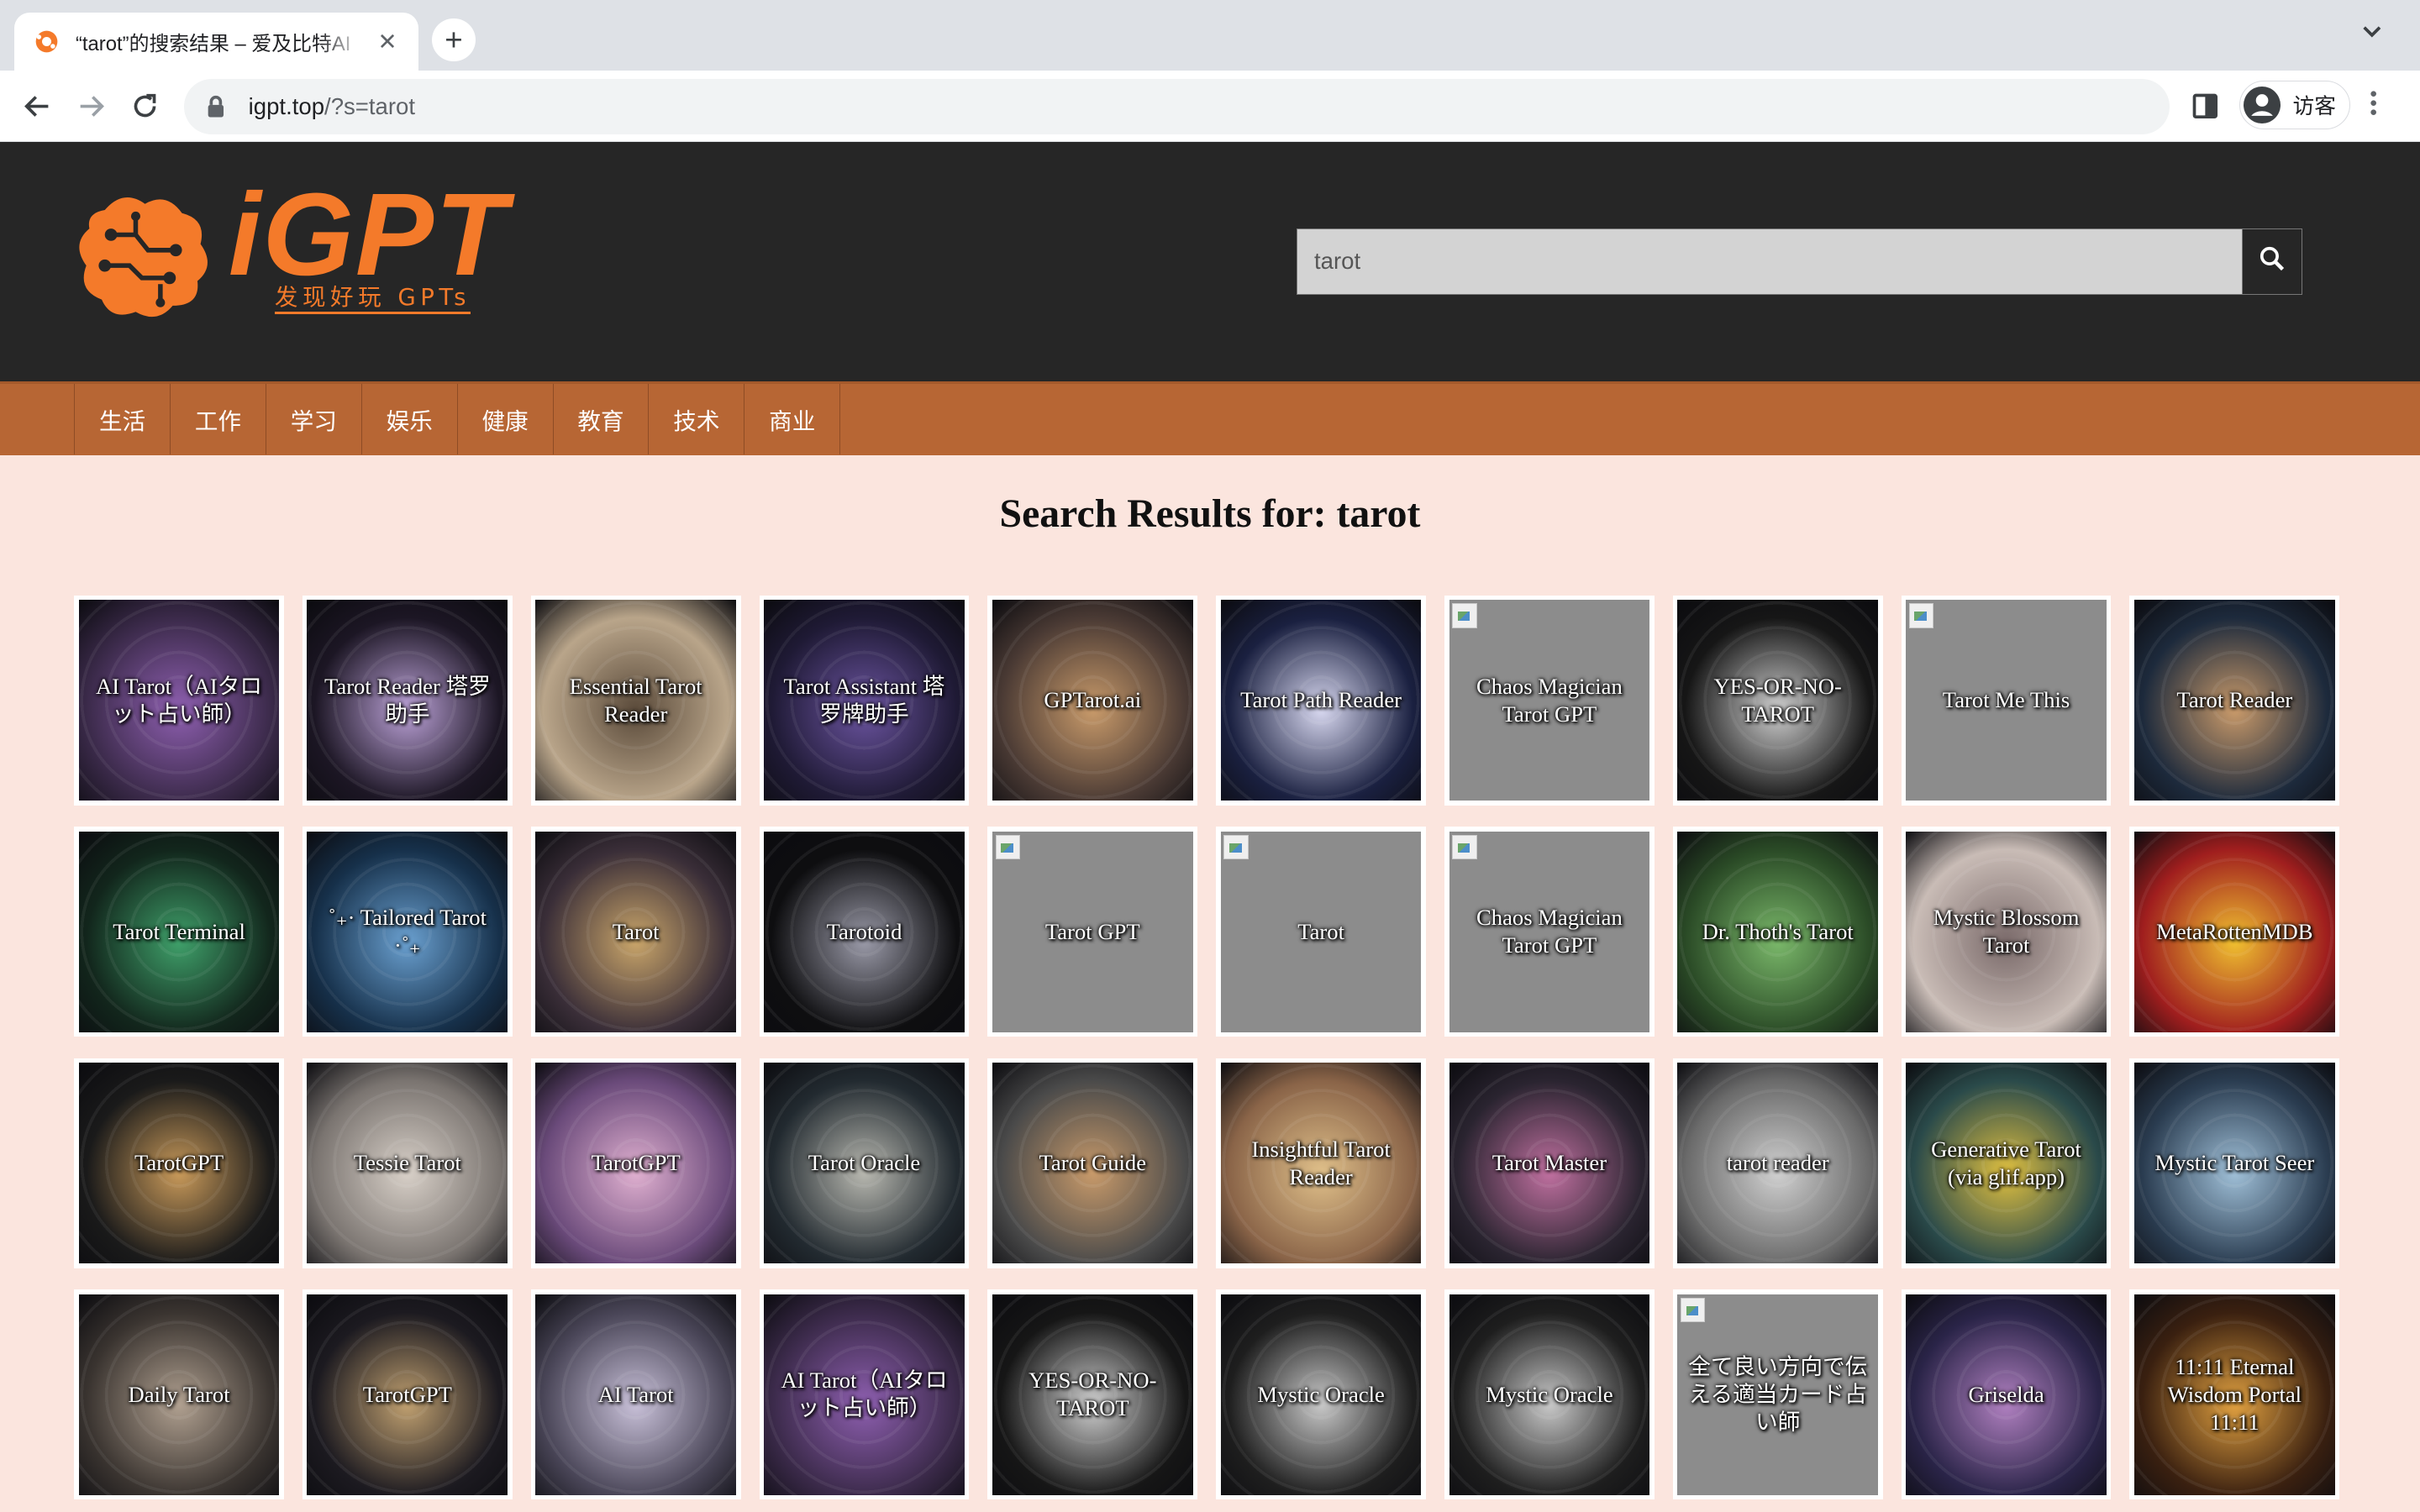 The image size is (2420, 1512). I want to click on back-arrow-icon, so click(36, 106).